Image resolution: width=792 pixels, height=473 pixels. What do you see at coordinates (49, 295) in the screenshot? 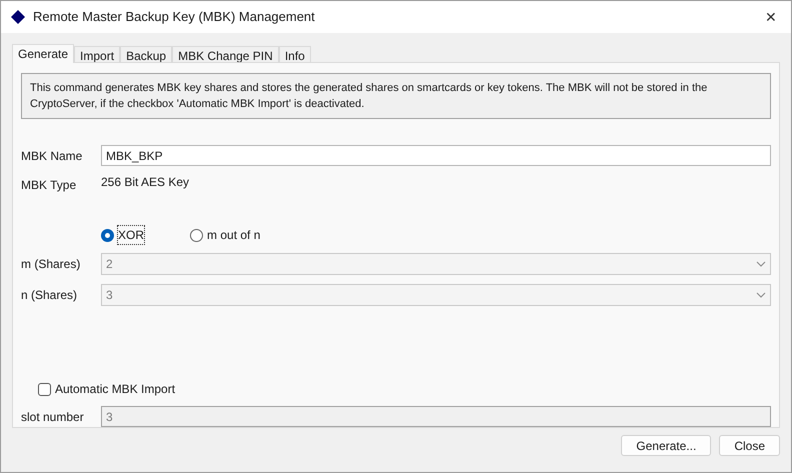
I see `field-label: n (Shares)` at bounding box center [49, 295].